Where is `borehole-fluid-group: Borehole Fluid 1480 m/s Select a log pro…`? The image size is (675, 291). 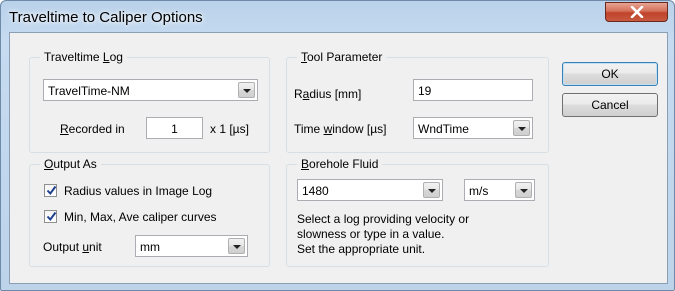 borehole-fluid-group: Borehole Fluid 1480 m/s Select a log pro… is located at coordinates (417, 212).